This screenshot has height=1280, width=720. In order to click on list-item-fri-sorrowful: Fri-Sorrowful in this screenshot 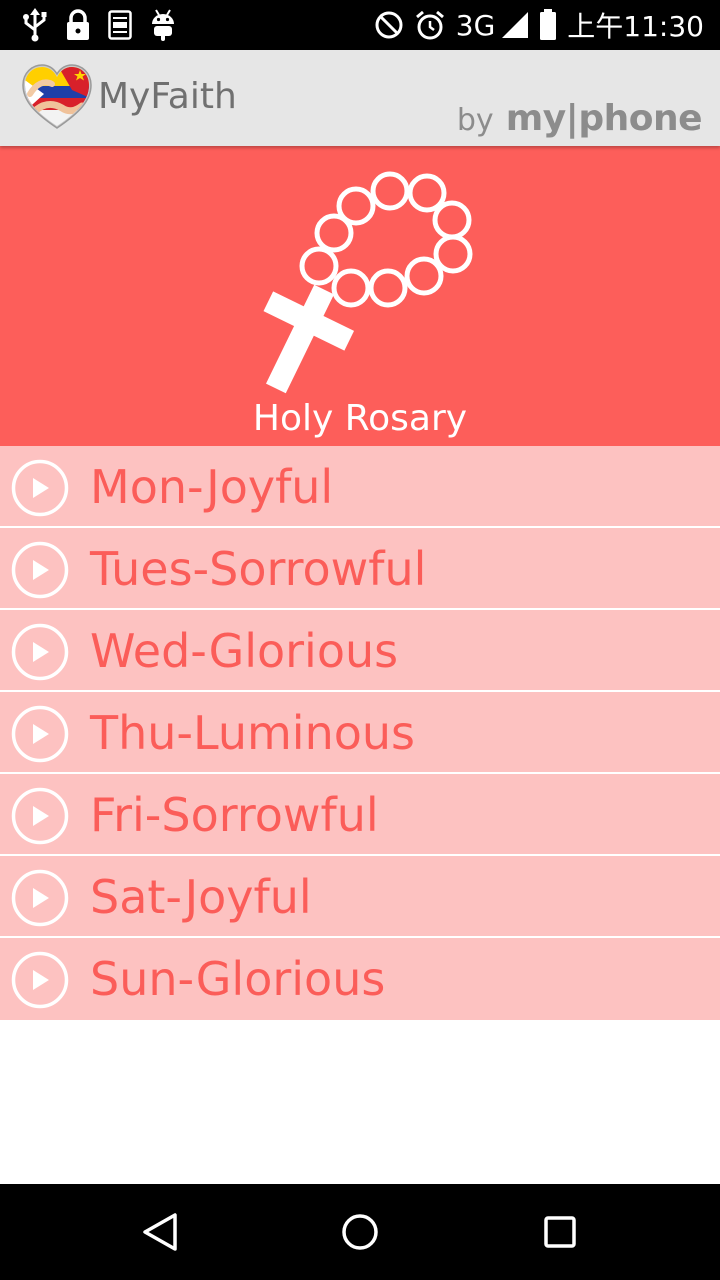, I will do `click(360, 815)`.